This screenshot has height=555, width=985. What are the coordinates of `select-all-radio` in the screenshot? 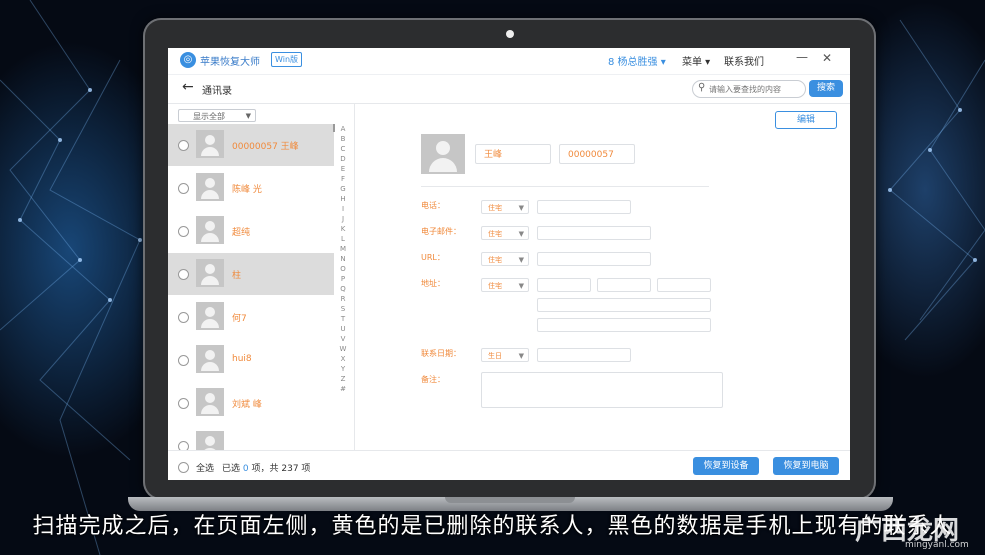 It's located at (183, 467).